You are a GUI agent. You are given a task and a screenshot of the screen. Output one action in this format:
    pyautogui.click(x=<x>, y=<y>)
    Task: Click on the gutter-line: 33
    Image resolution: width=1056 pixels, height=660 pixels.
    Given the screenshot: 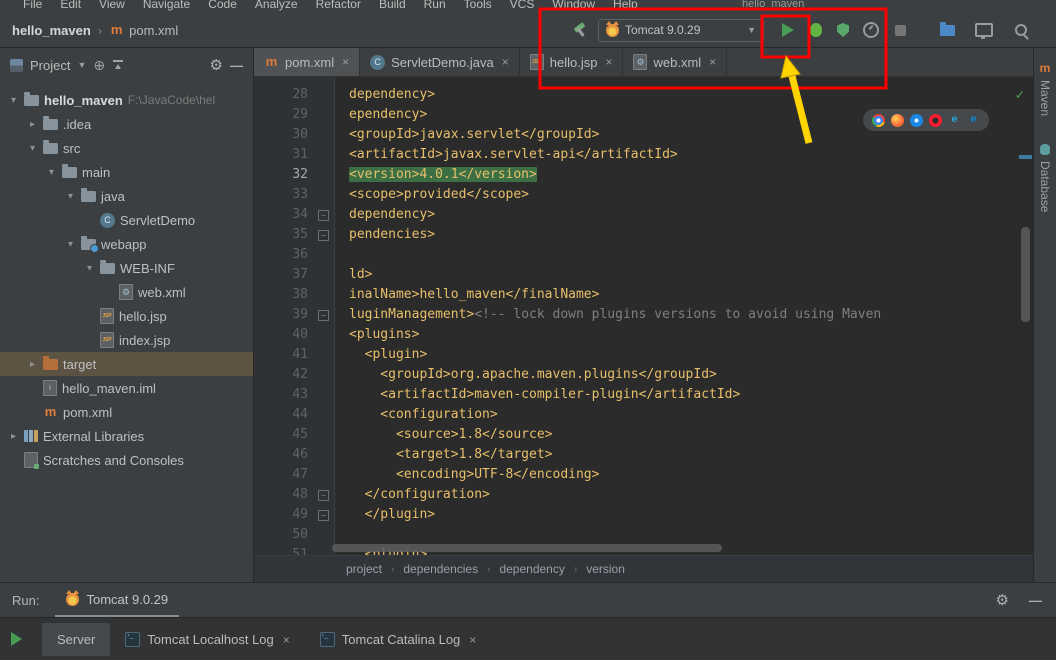 What is the action you would take?
    pyautogui.click(x=294, y=195)
    